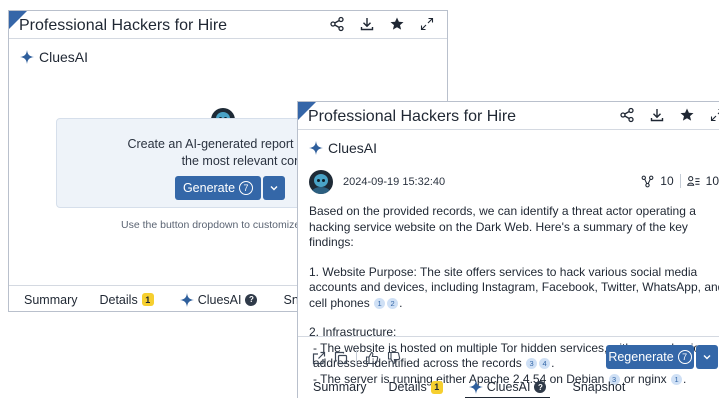  I want to click on generate-button: Generate 7, so click(218, 188).